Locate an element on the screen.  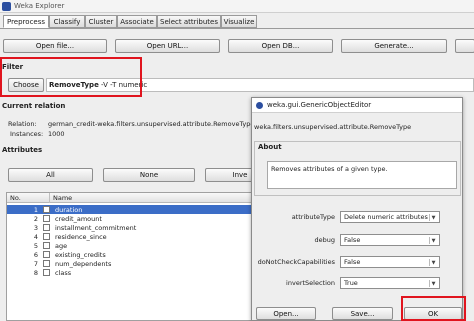
attribute-type-label: attributeType is located at coordinates (313, 217).